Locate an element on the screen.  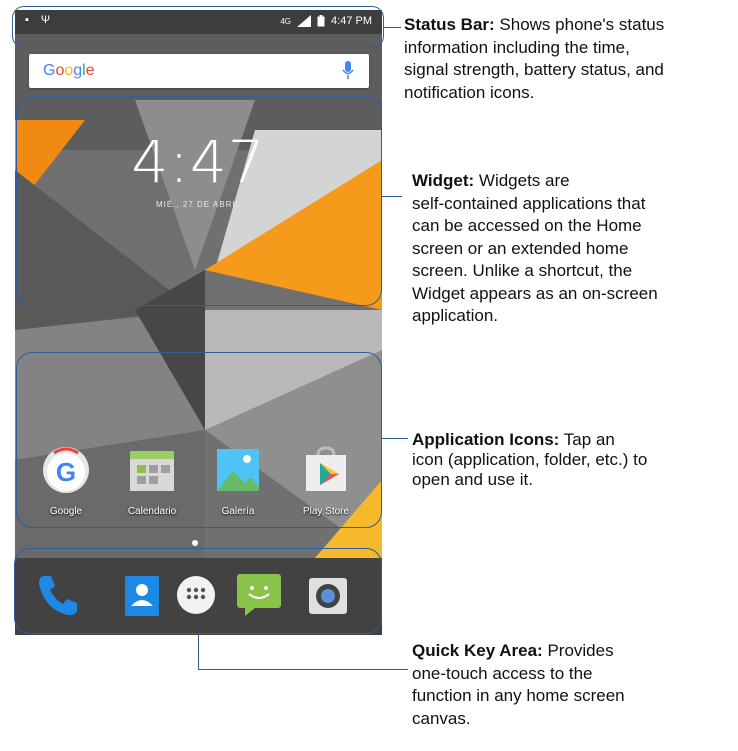
google-search-bar: Google is located at coordinates (199, 71).